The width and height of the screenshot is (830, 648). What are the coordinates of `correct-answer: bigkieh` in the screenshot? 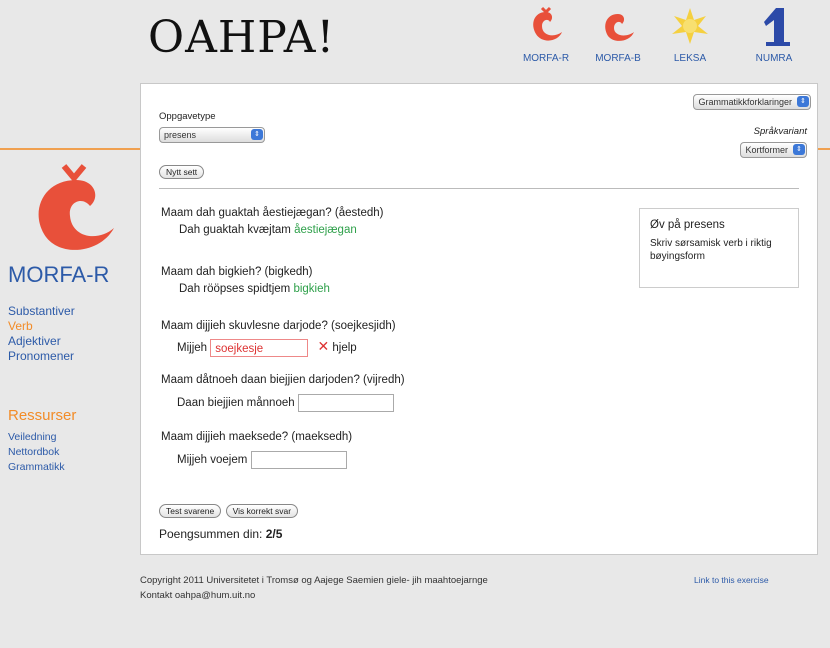 It's located at (311, 289).